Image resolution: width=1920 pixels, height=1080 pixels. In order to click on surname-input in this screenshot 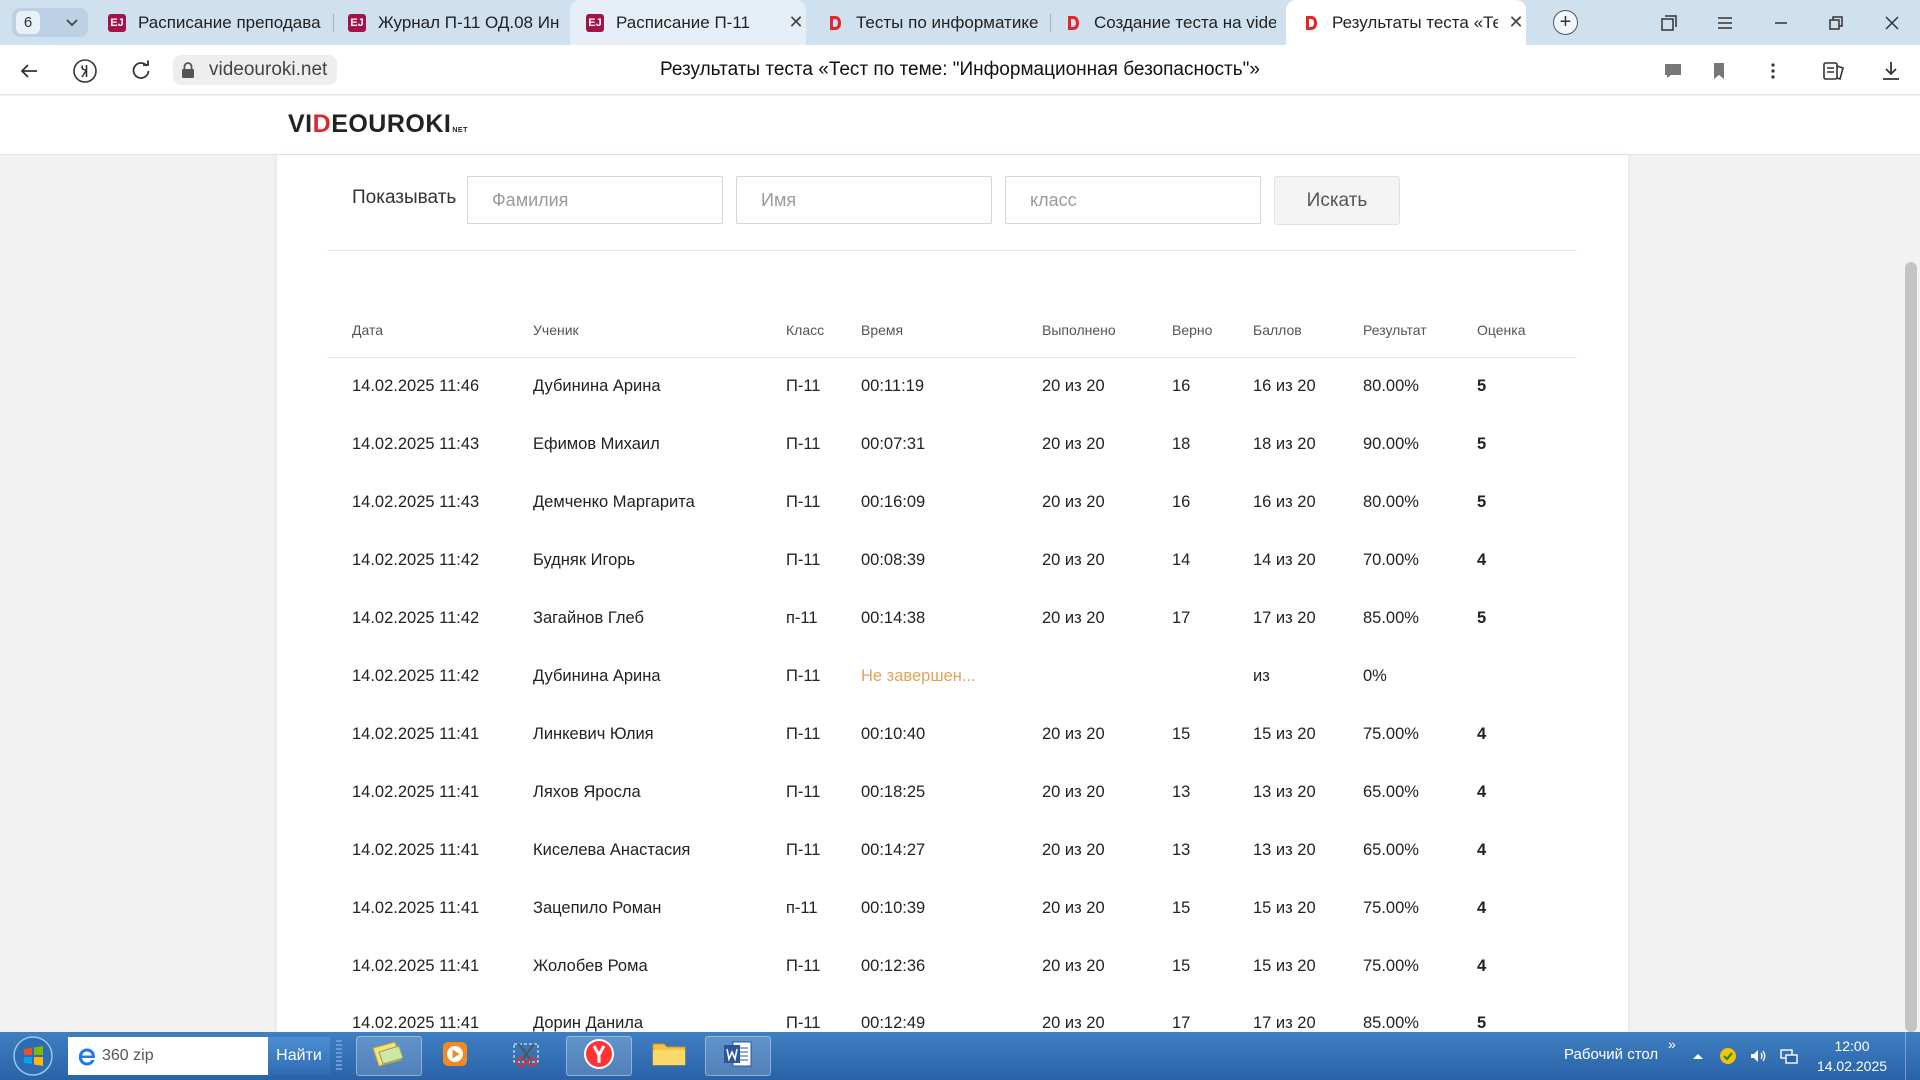, I will do `click(595, 200)`.